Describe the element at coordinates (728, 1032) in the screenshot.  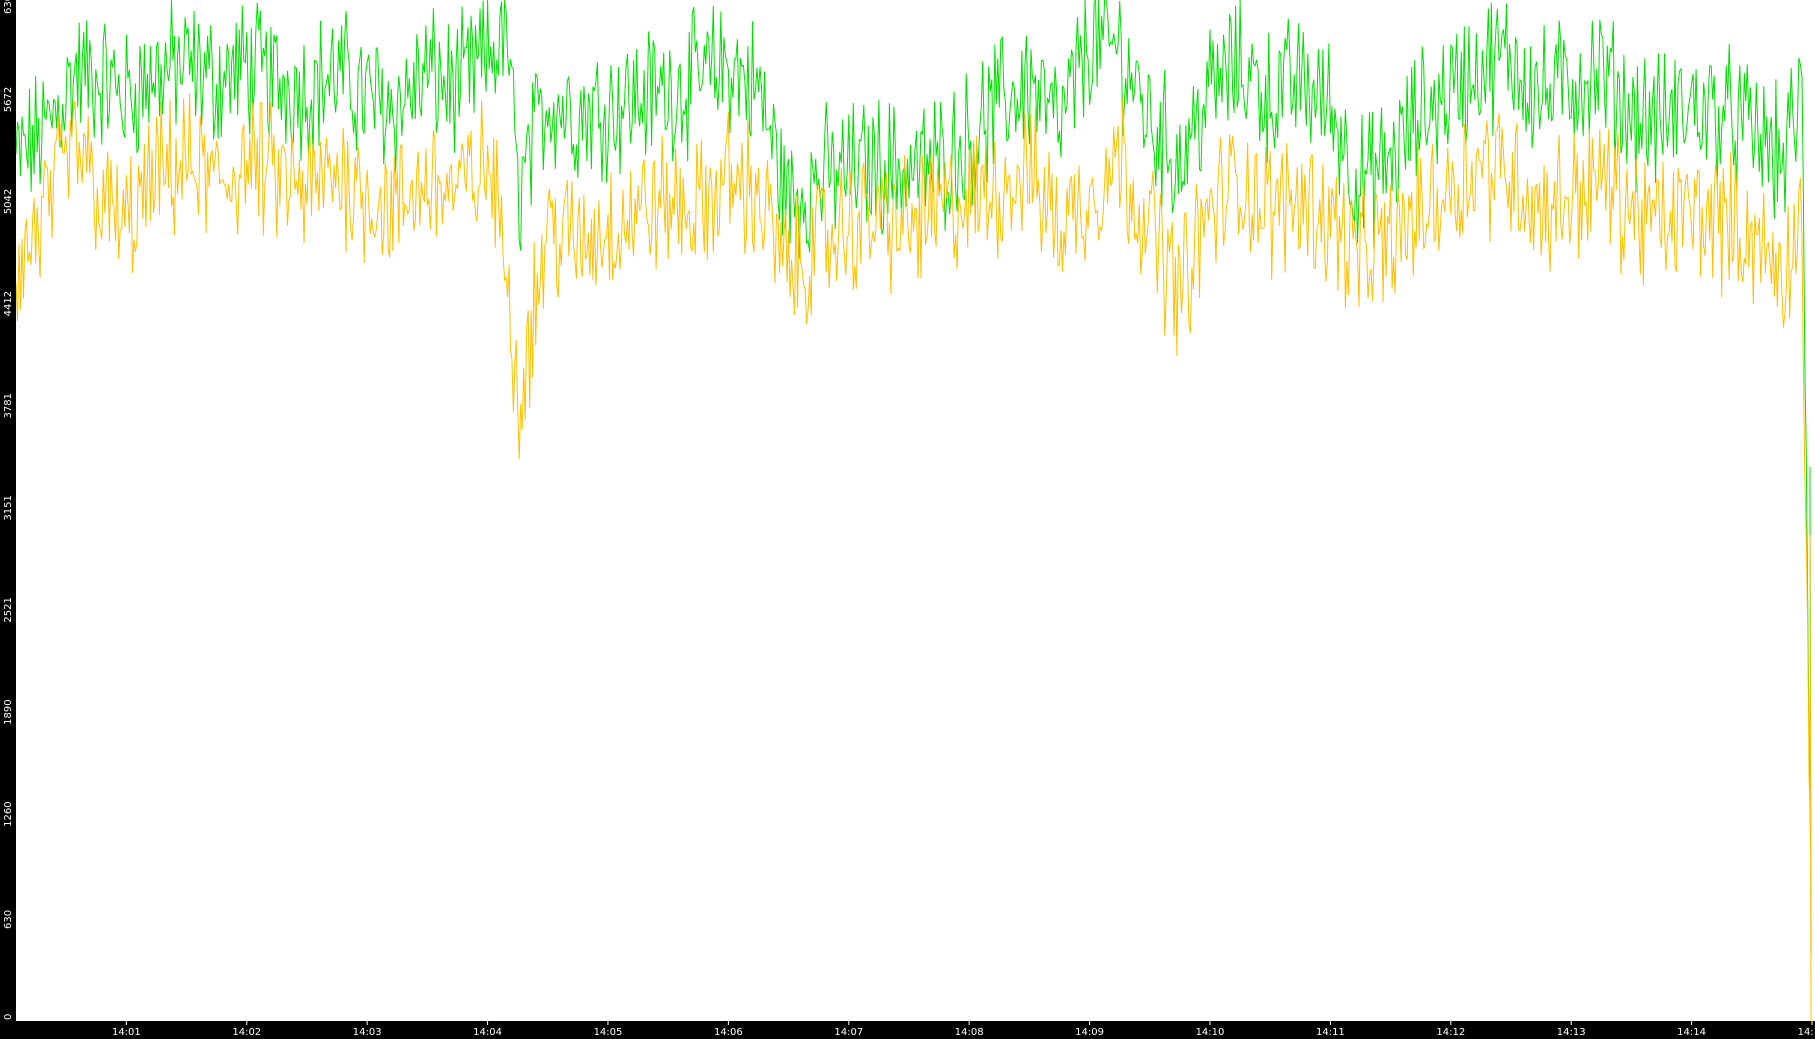
I see `x-tick-label: 14:06` at that location.